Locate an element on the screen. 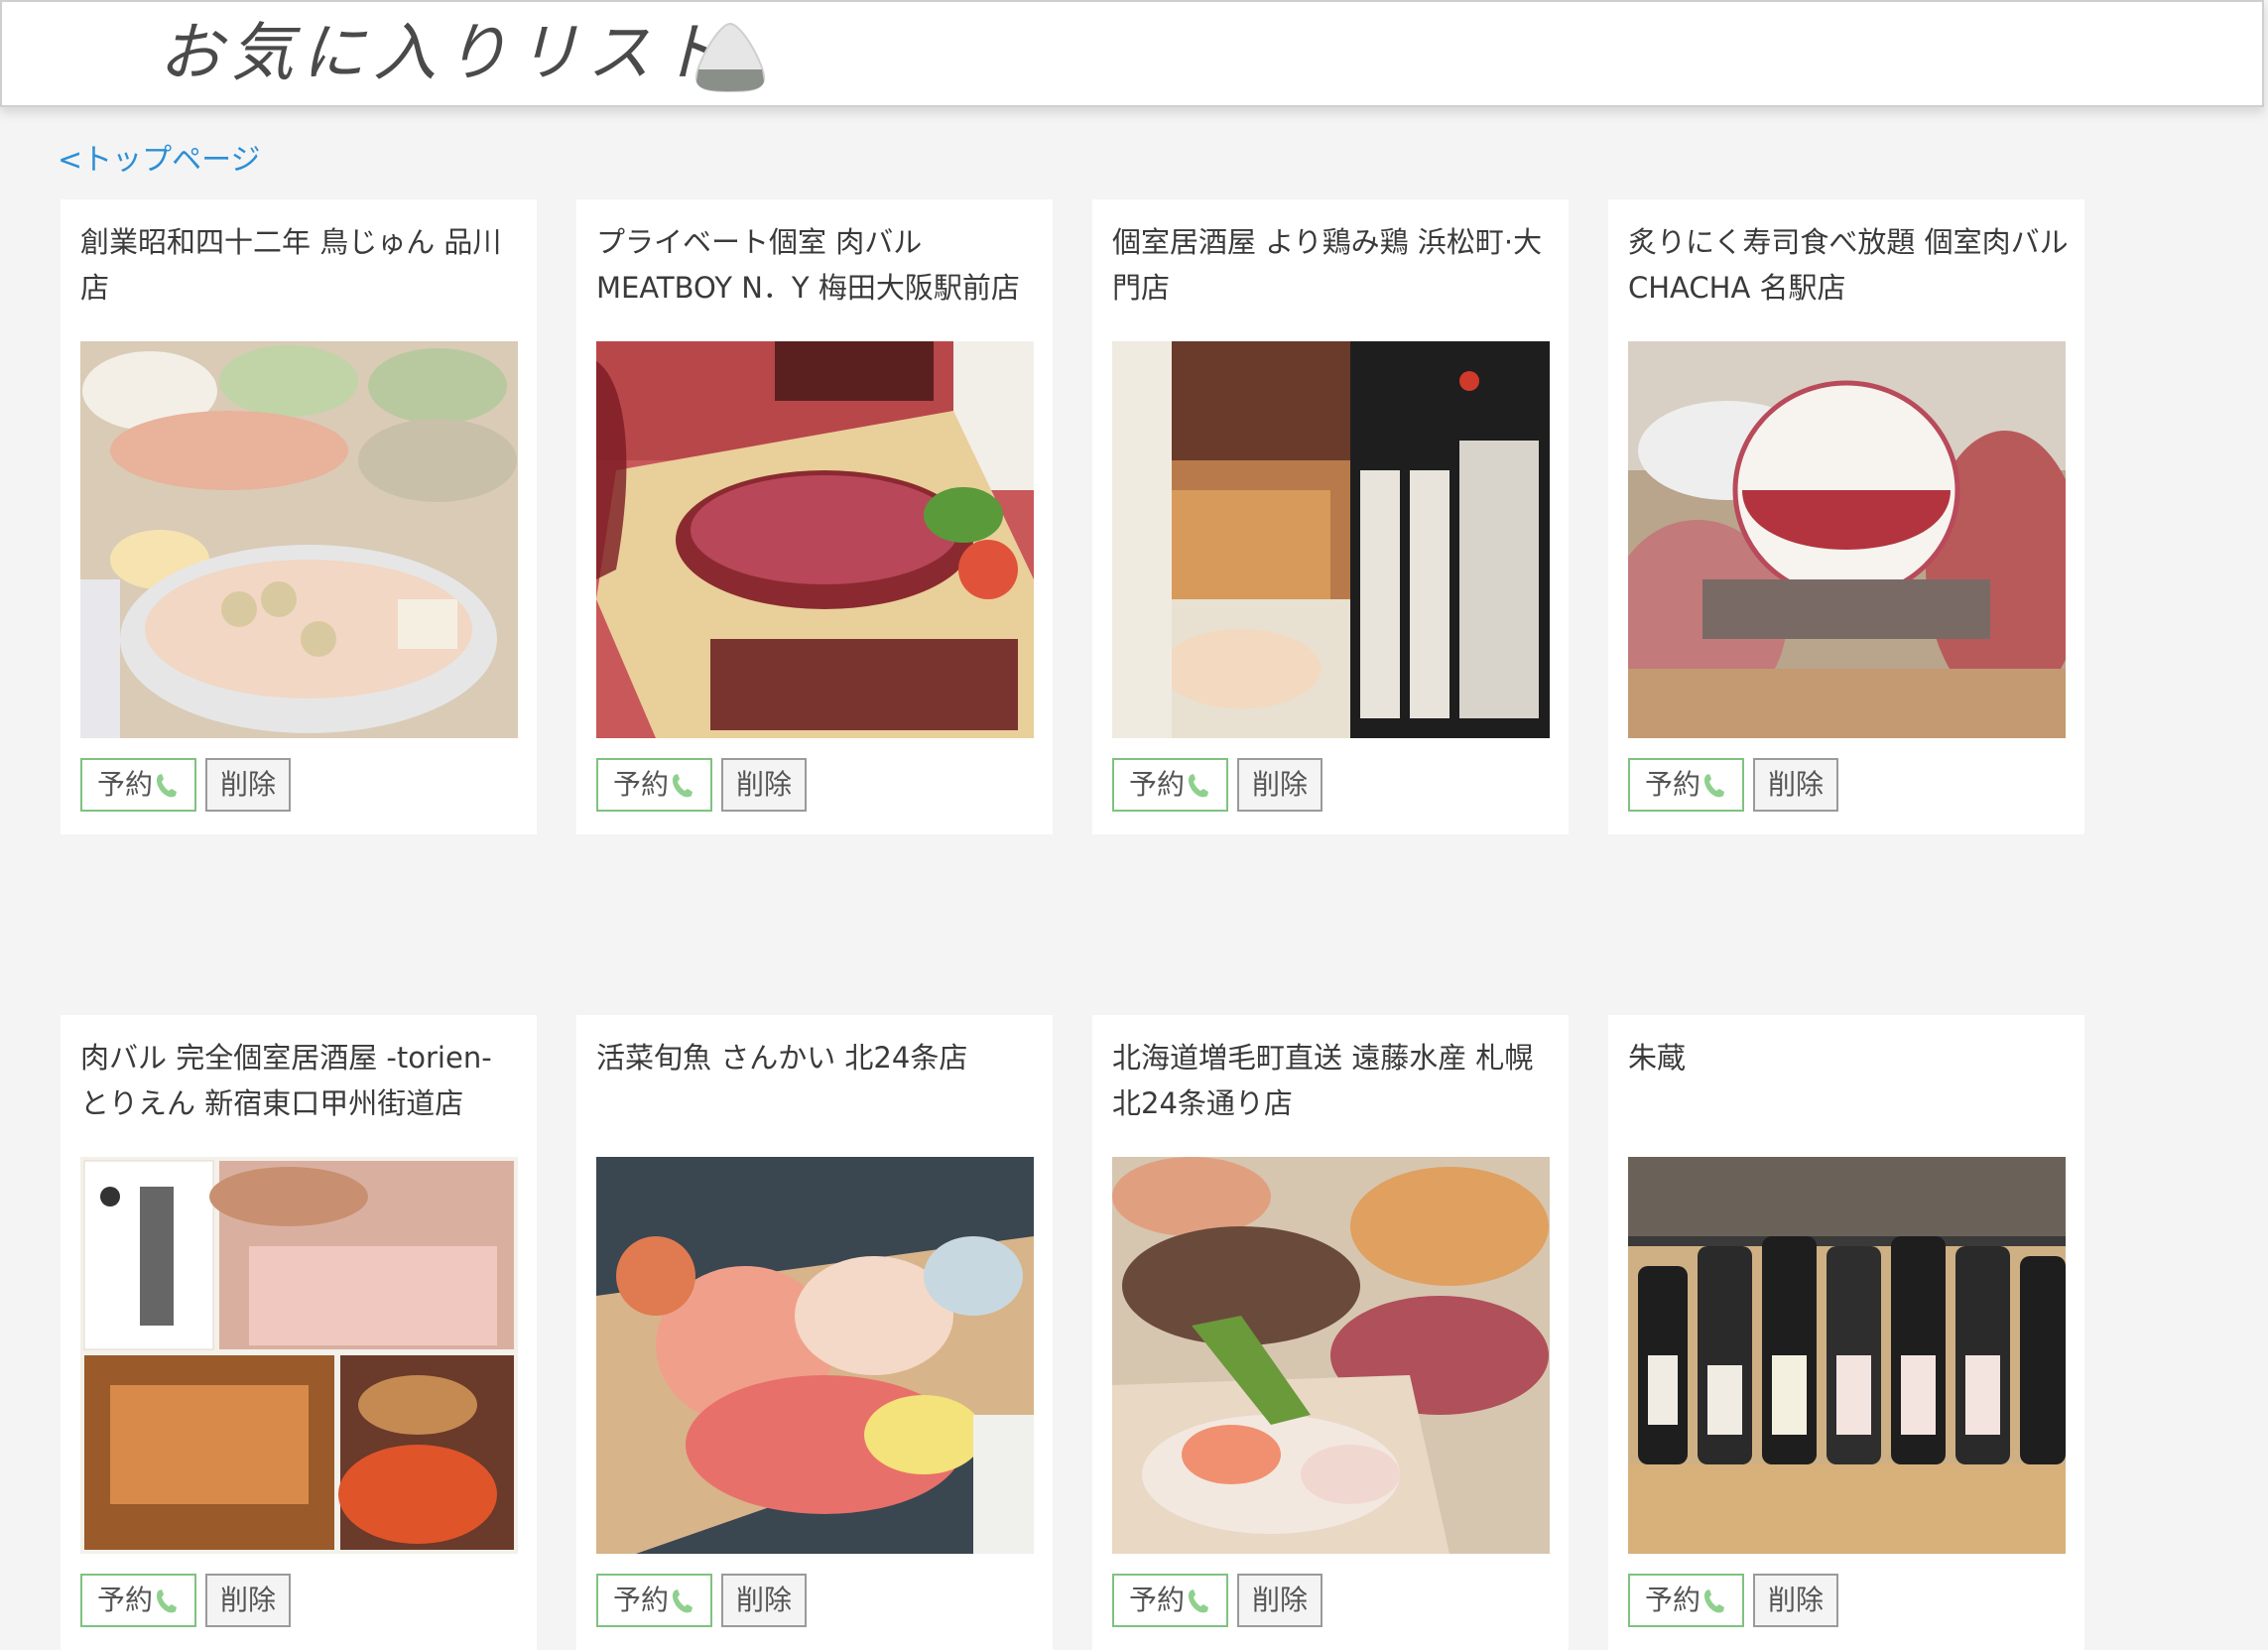 Image resolution: width=2268 pixels, height=1650 pixels. top-page-link: <トップページ is located at coordinates (159, 157).